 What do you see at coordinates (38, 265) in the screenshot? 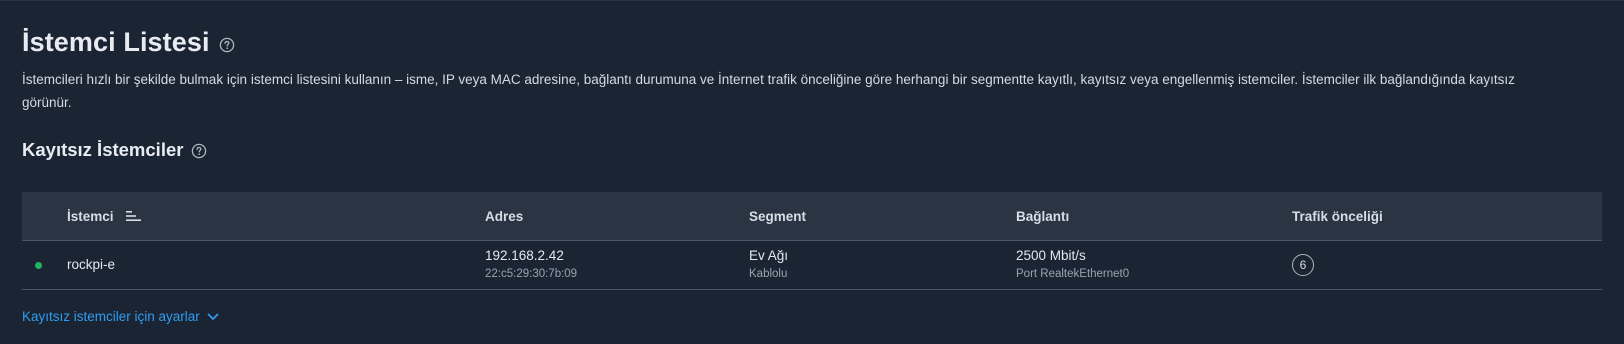
I see `online-status-dot` at bounding box center [38, 265].